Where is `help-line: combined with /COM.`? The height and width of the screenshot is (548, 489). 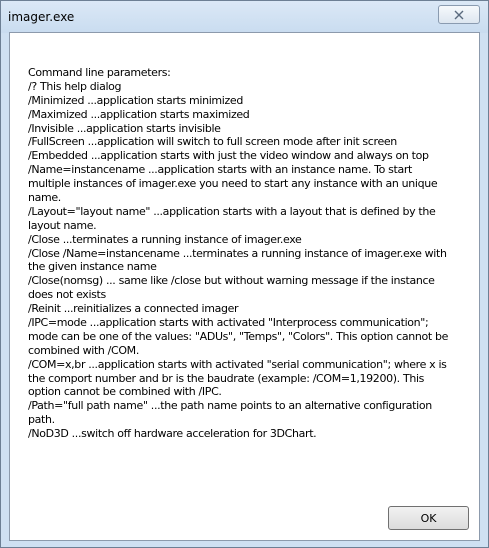 help-line: combined with /COM. is located at coordinates (83, 350).